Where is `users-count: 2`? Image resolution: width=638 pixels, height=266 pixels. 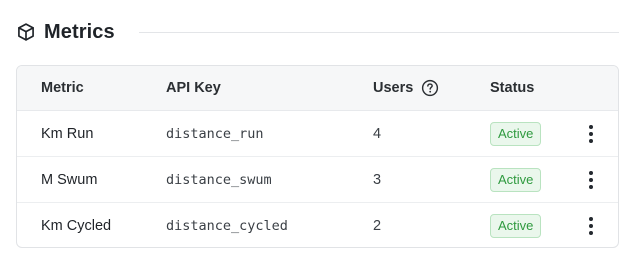 users-count: 2 is located at coordinates (377, 225).